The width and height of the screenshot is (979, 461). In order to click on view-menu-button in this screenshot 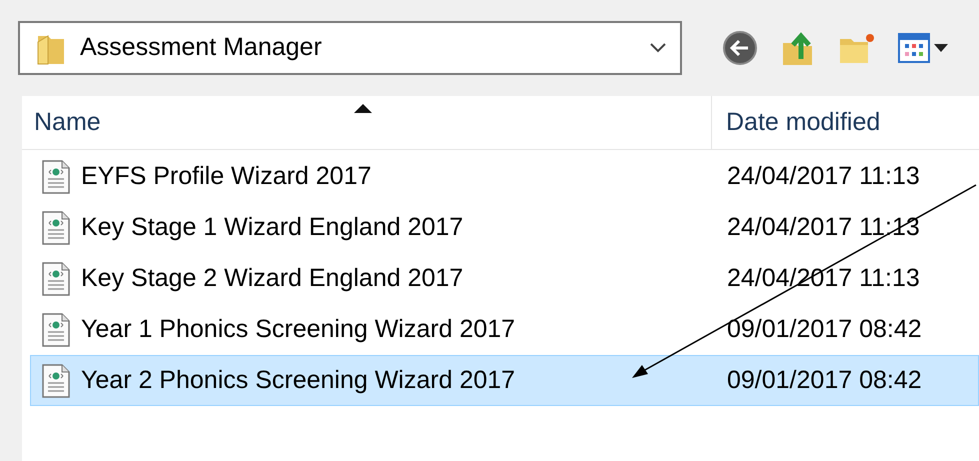, I will do `click(923, 48)`.